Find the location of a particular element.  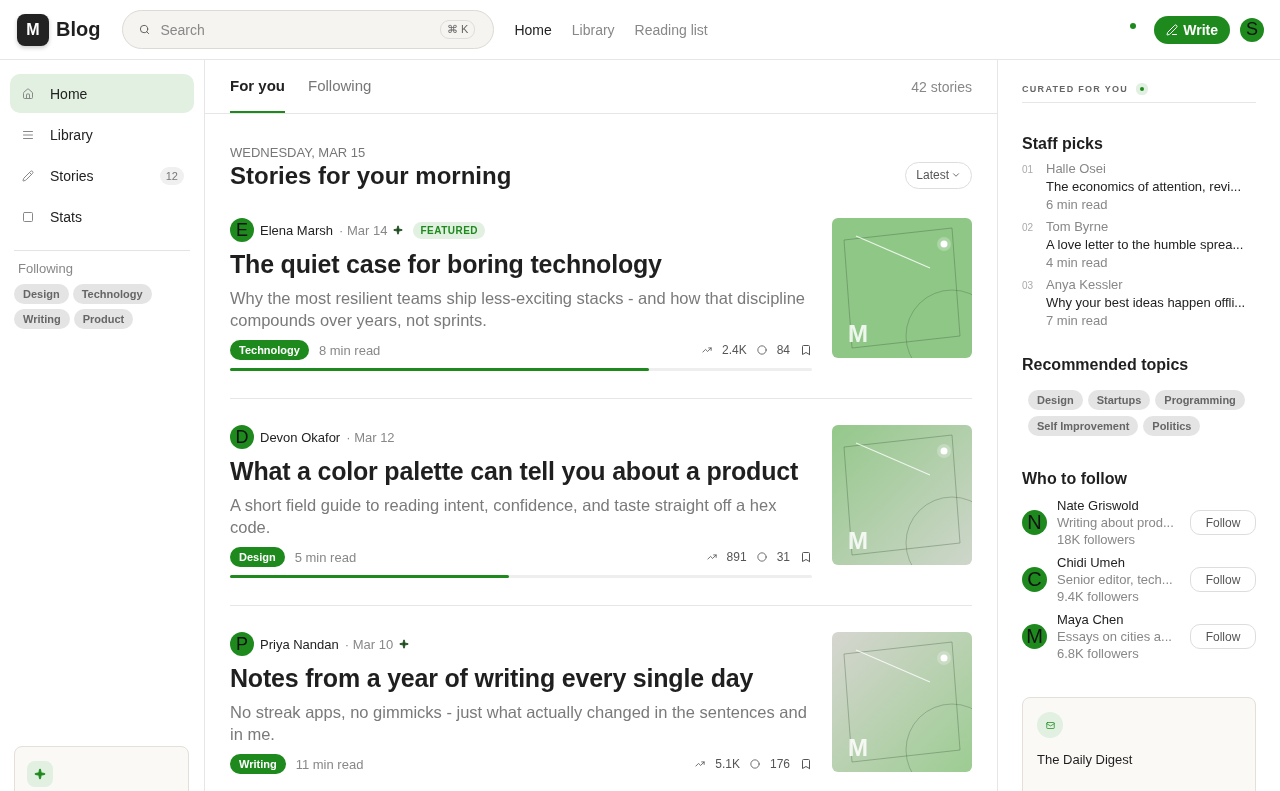

person-avatar: M is located at coordinates (1034, 636).